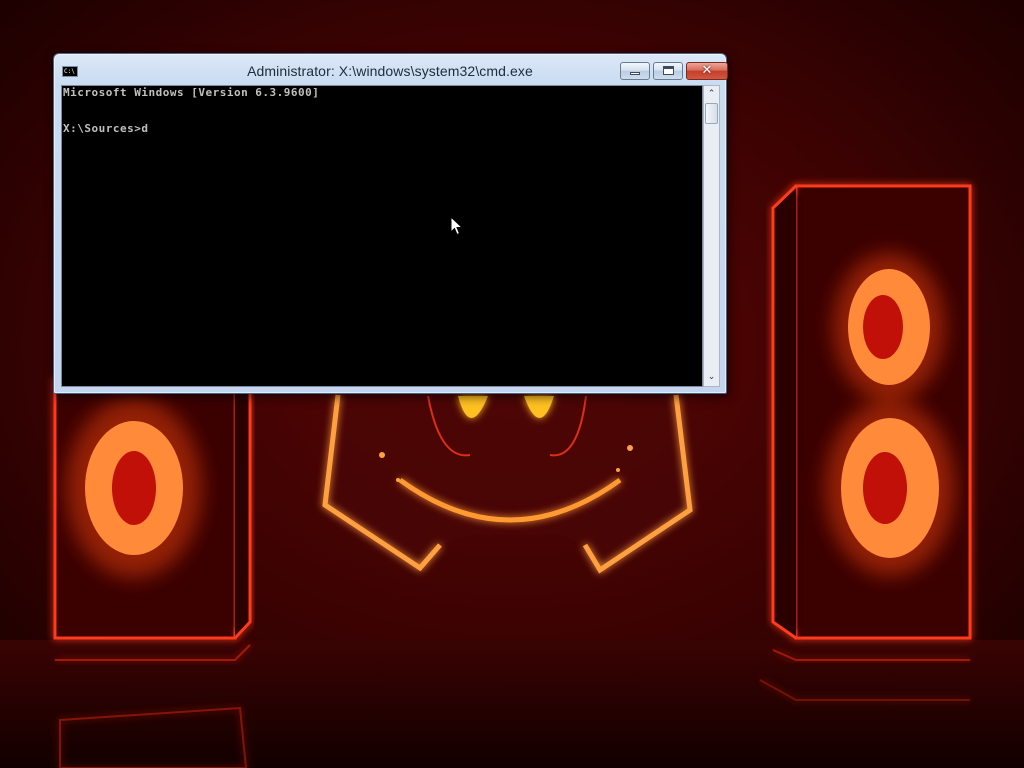 The width and height of the screenshot is (1024, 768). Describe the element at coordinates (711, 113) in the screenshot. I see `scroll-thumb` at that location.